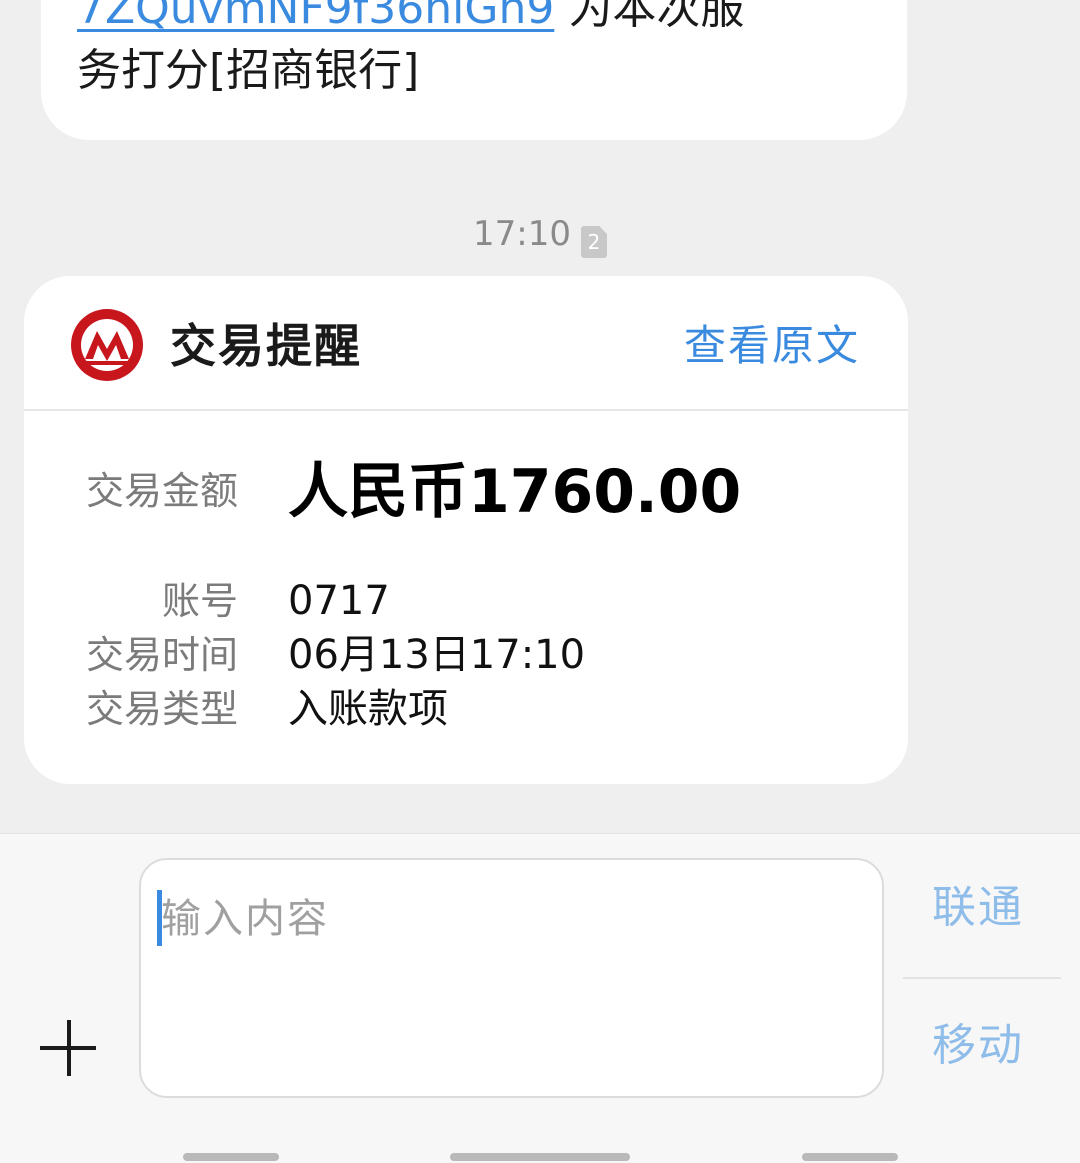 This screenshot has width=1080, height=1163. What do you see at coordinates (161, 655) in the screenshot?
I see `time-label: 交易时间` at bounding box center [161, 655].